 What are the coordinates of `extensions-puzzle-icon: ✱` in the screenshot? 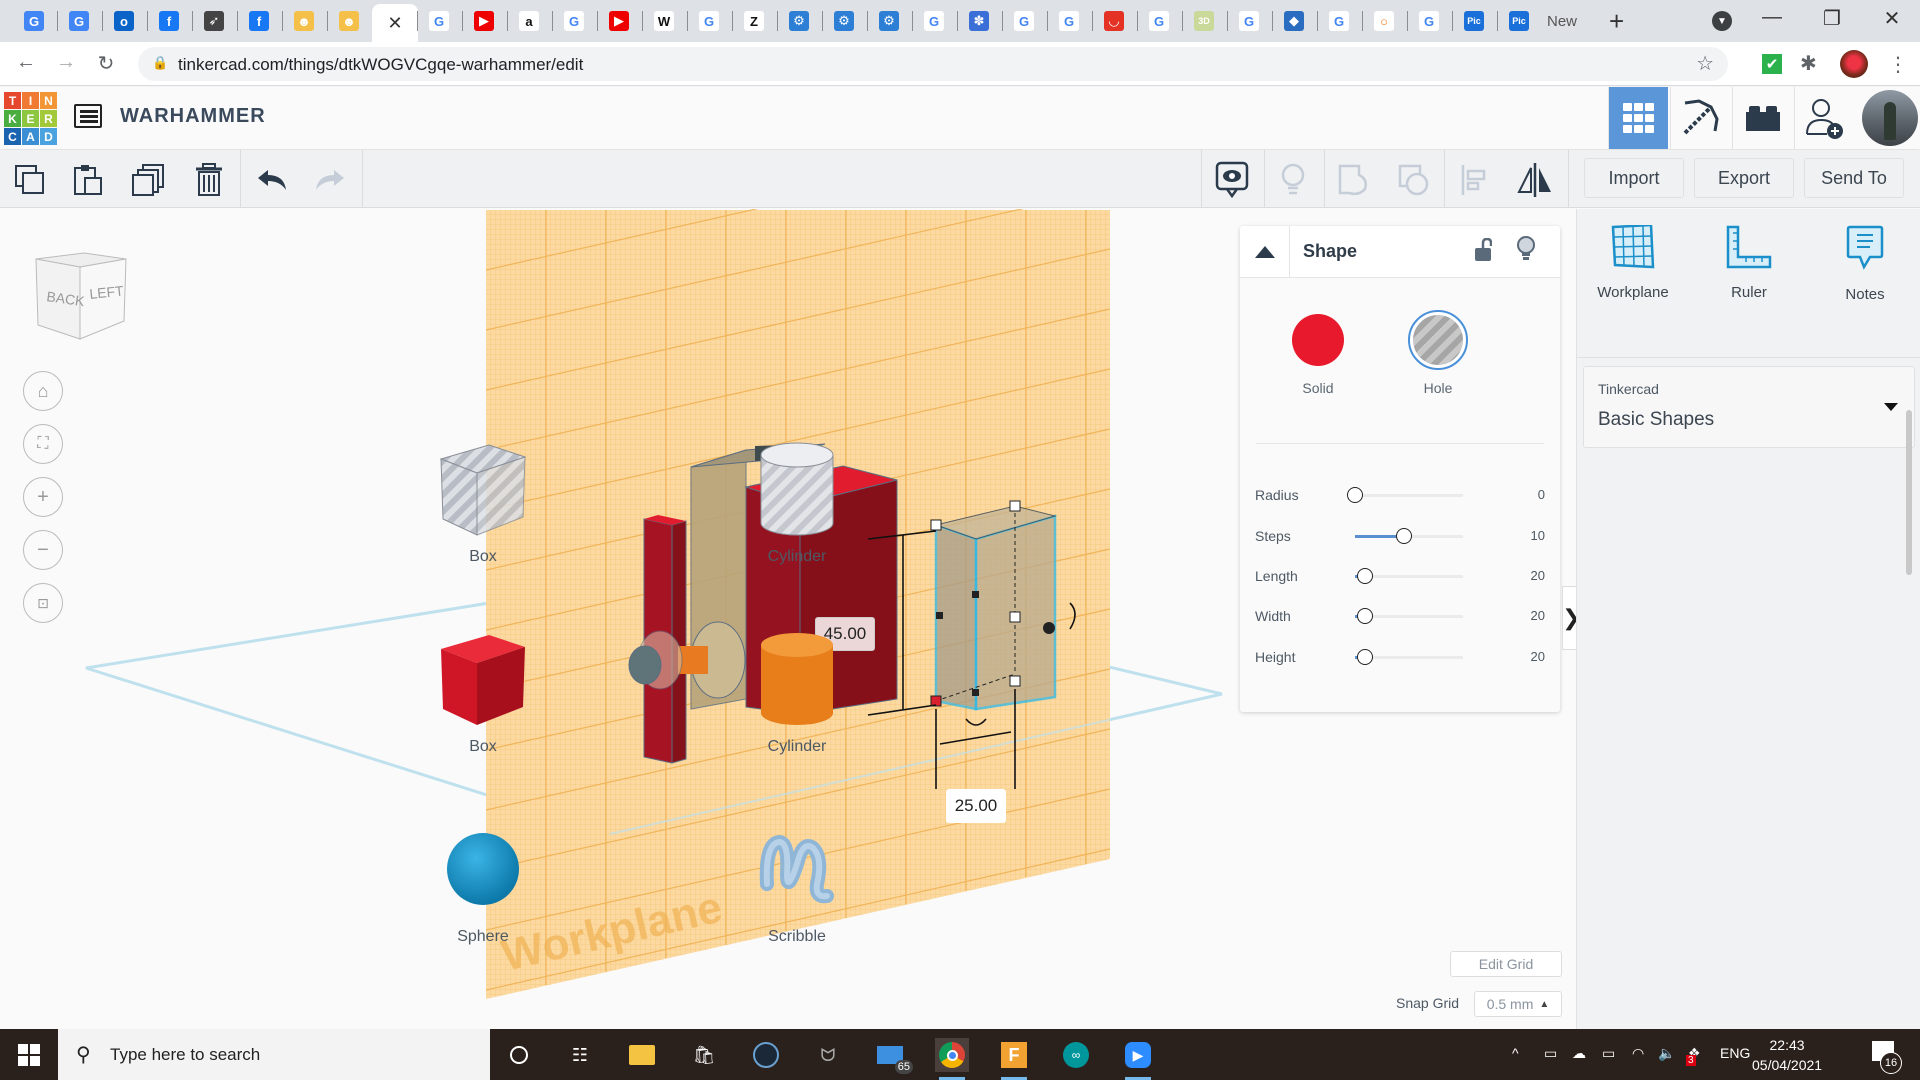 It's located at (1808, 63).